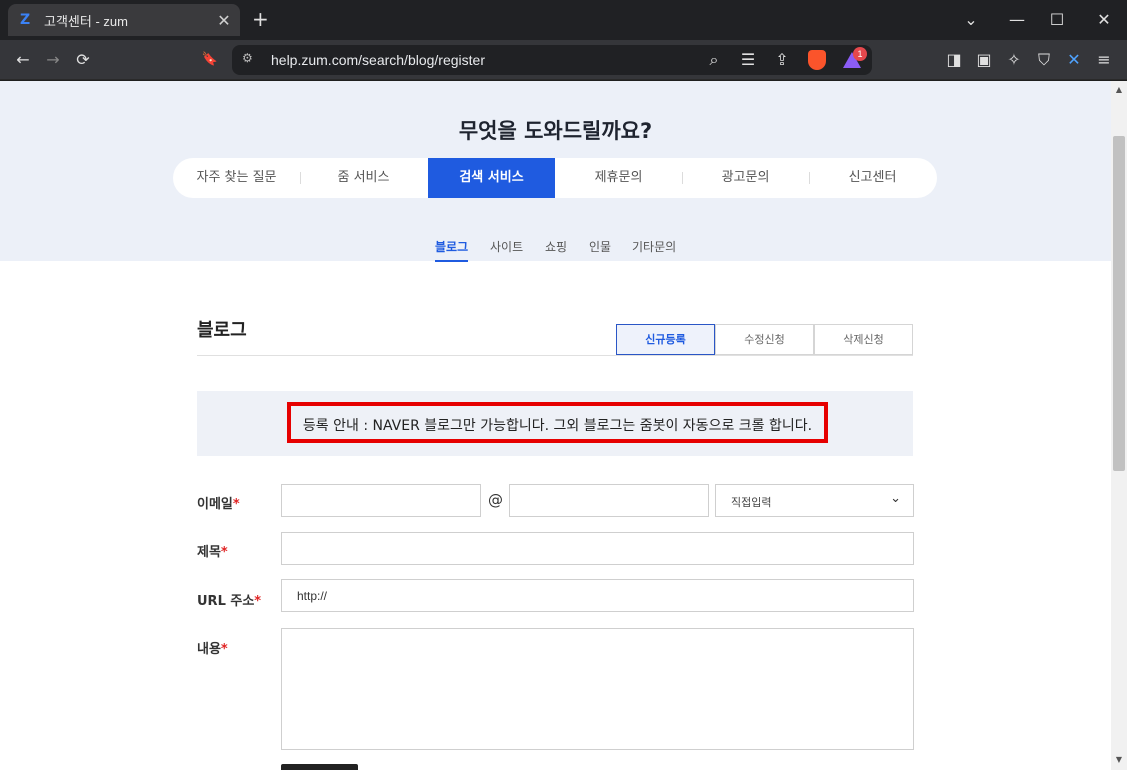 The width and height of the screenshot is (1127, 770). Describe the element at coordinates (363, 178) in the screenshot. I see `nav-zum-service: 줌 서비스` at that location.